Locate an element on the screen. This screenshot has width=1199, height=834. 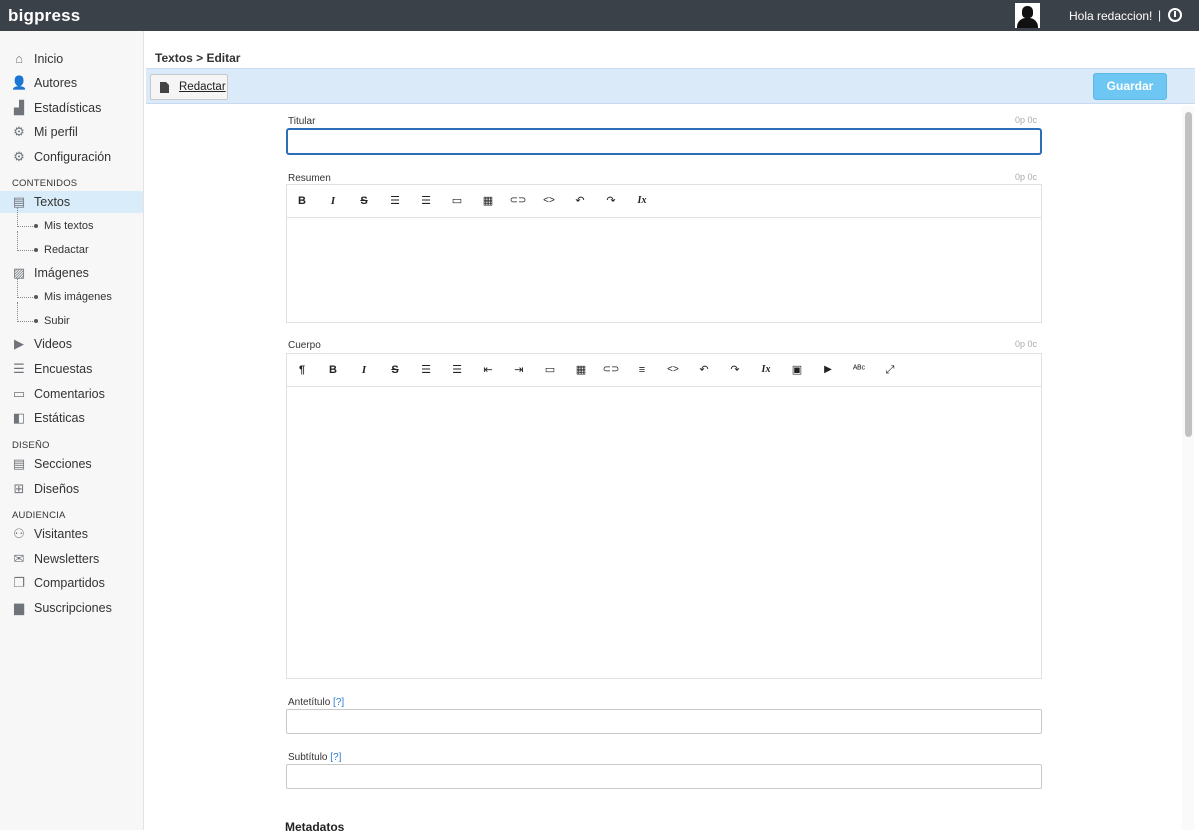
gears-icon: ⚙ is located at coordinates (19, 131).